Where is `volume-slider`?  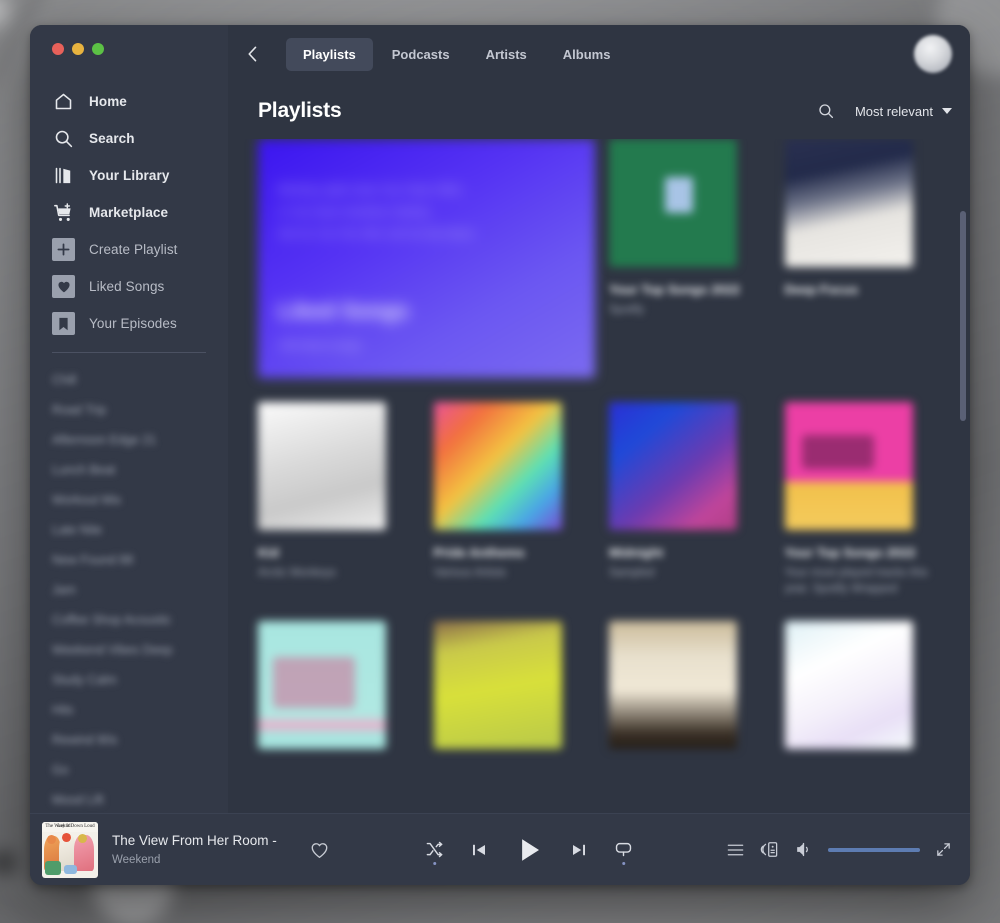
volume-slider is located at coordinates (874, 849).